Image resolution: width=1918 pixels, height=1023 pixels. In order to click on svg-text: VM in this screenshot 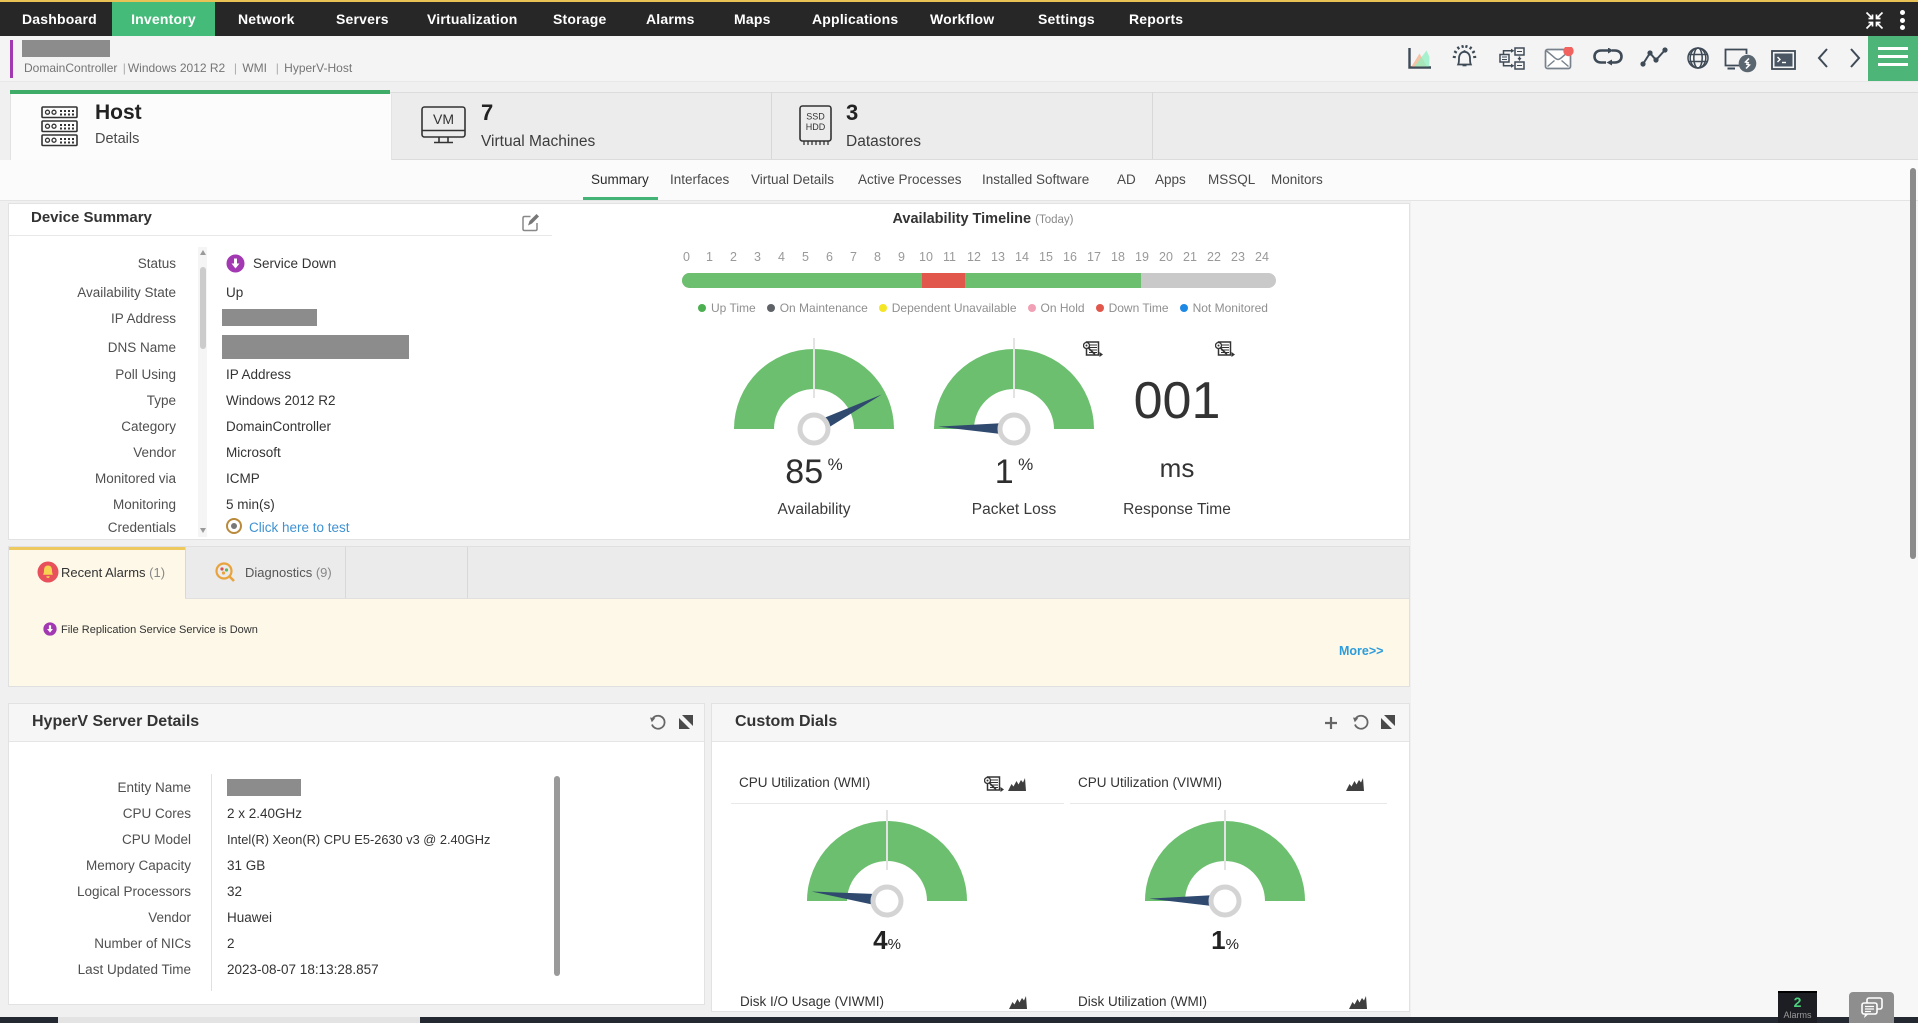, I will do `click(443, 119)`.